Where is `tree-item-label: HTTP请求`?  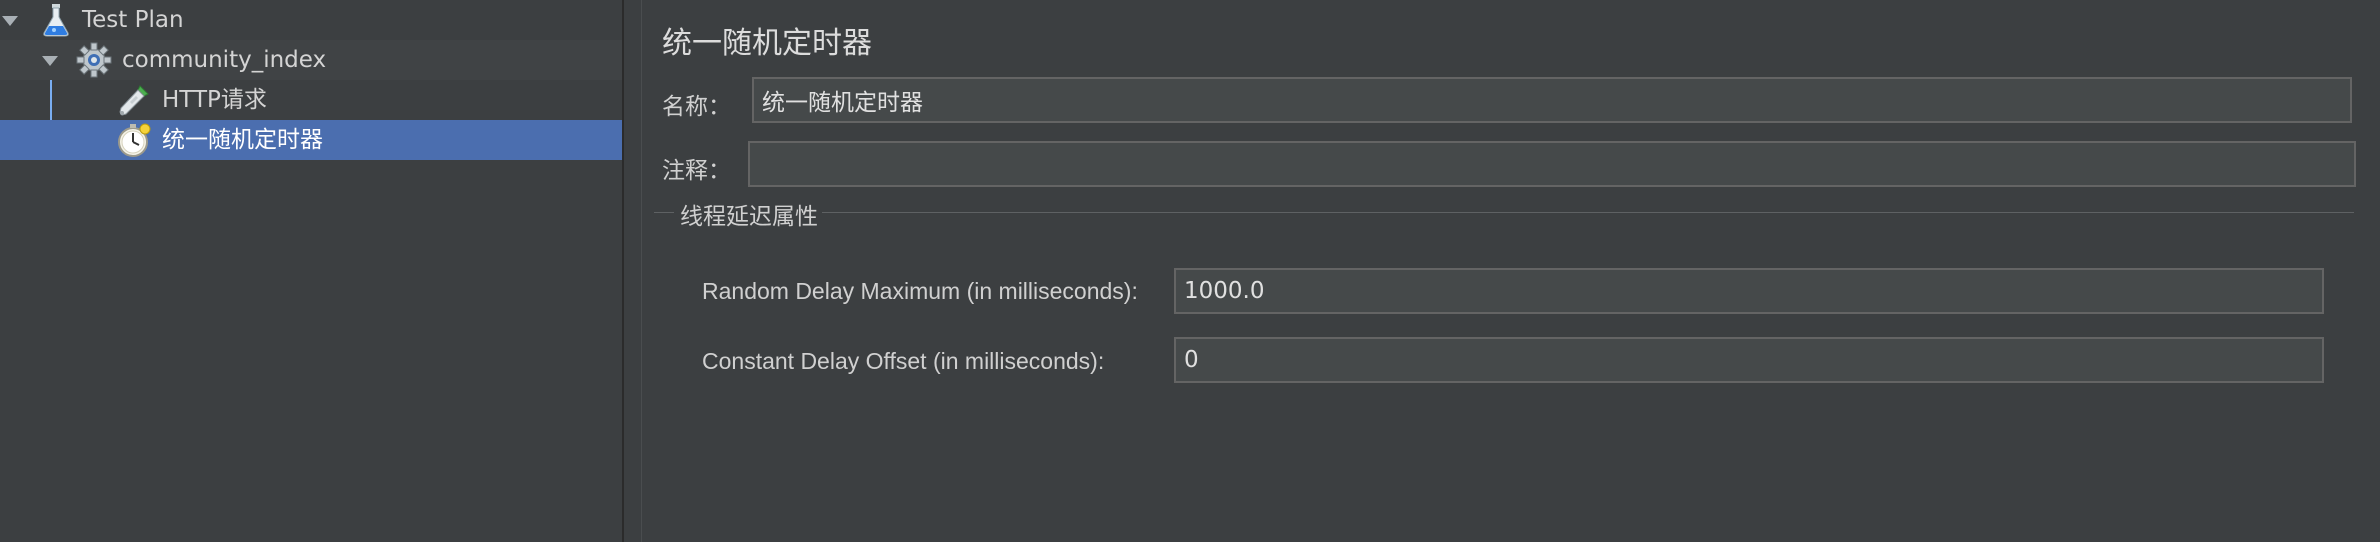
tree-item-label: HTTP请求 is located at coordinates (214, 100).